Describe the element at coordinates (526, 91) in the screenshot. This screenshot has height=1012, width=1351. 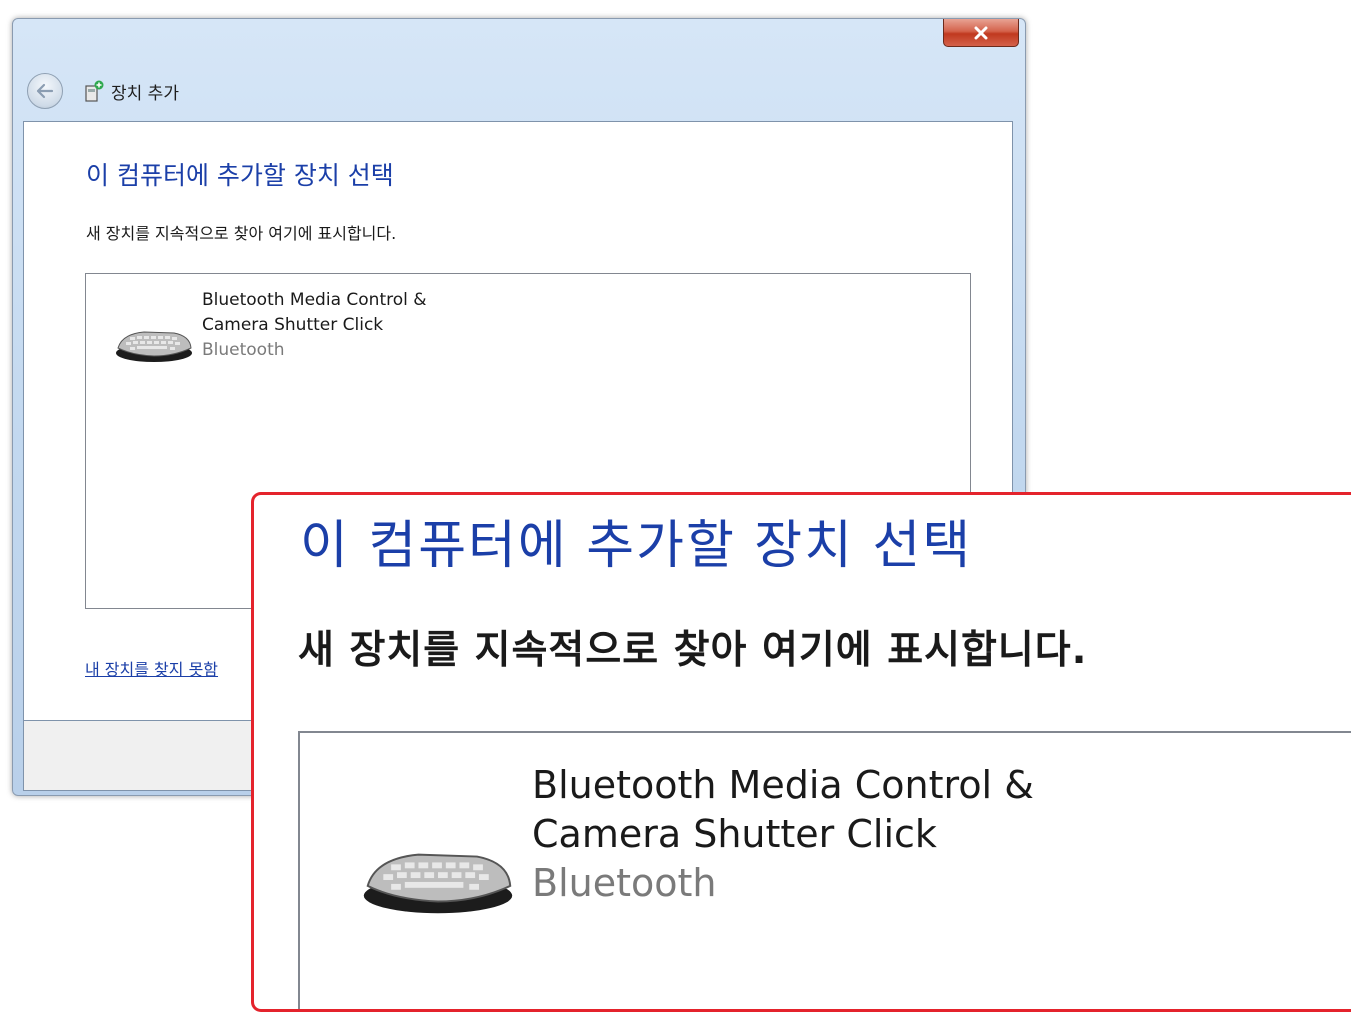
I see `navigation-bar: 장치 추가` at that location.